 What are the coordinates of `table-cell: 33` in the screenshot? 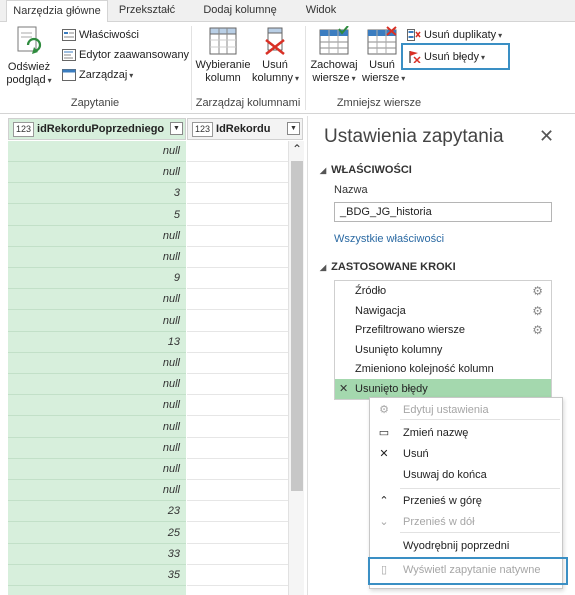 It's located at (97, 554).